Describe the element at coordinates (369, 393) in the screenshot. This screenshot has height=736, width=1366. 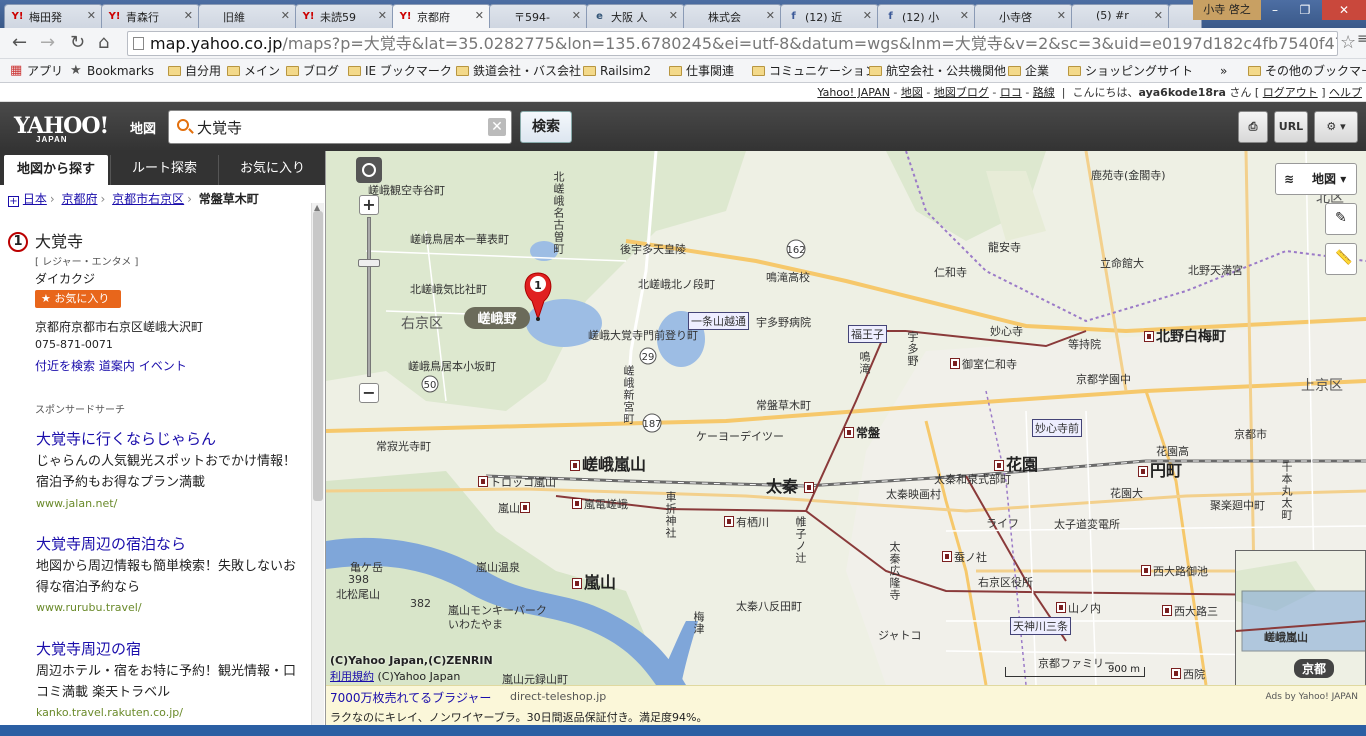
I see `zoom-out-button: −` at that location.